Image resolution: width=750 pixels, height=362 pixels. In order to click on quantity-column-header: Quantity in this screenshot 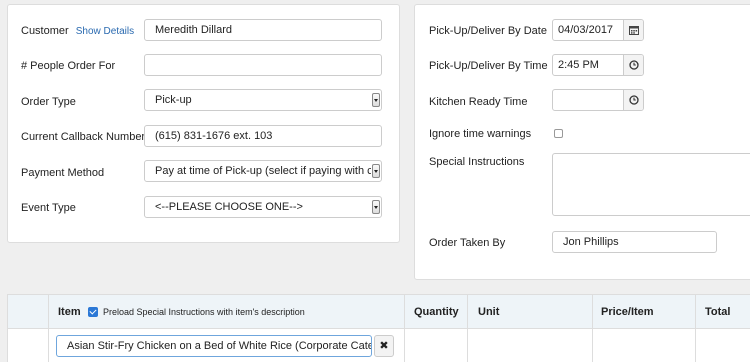, I will do `click(436, 312)`.